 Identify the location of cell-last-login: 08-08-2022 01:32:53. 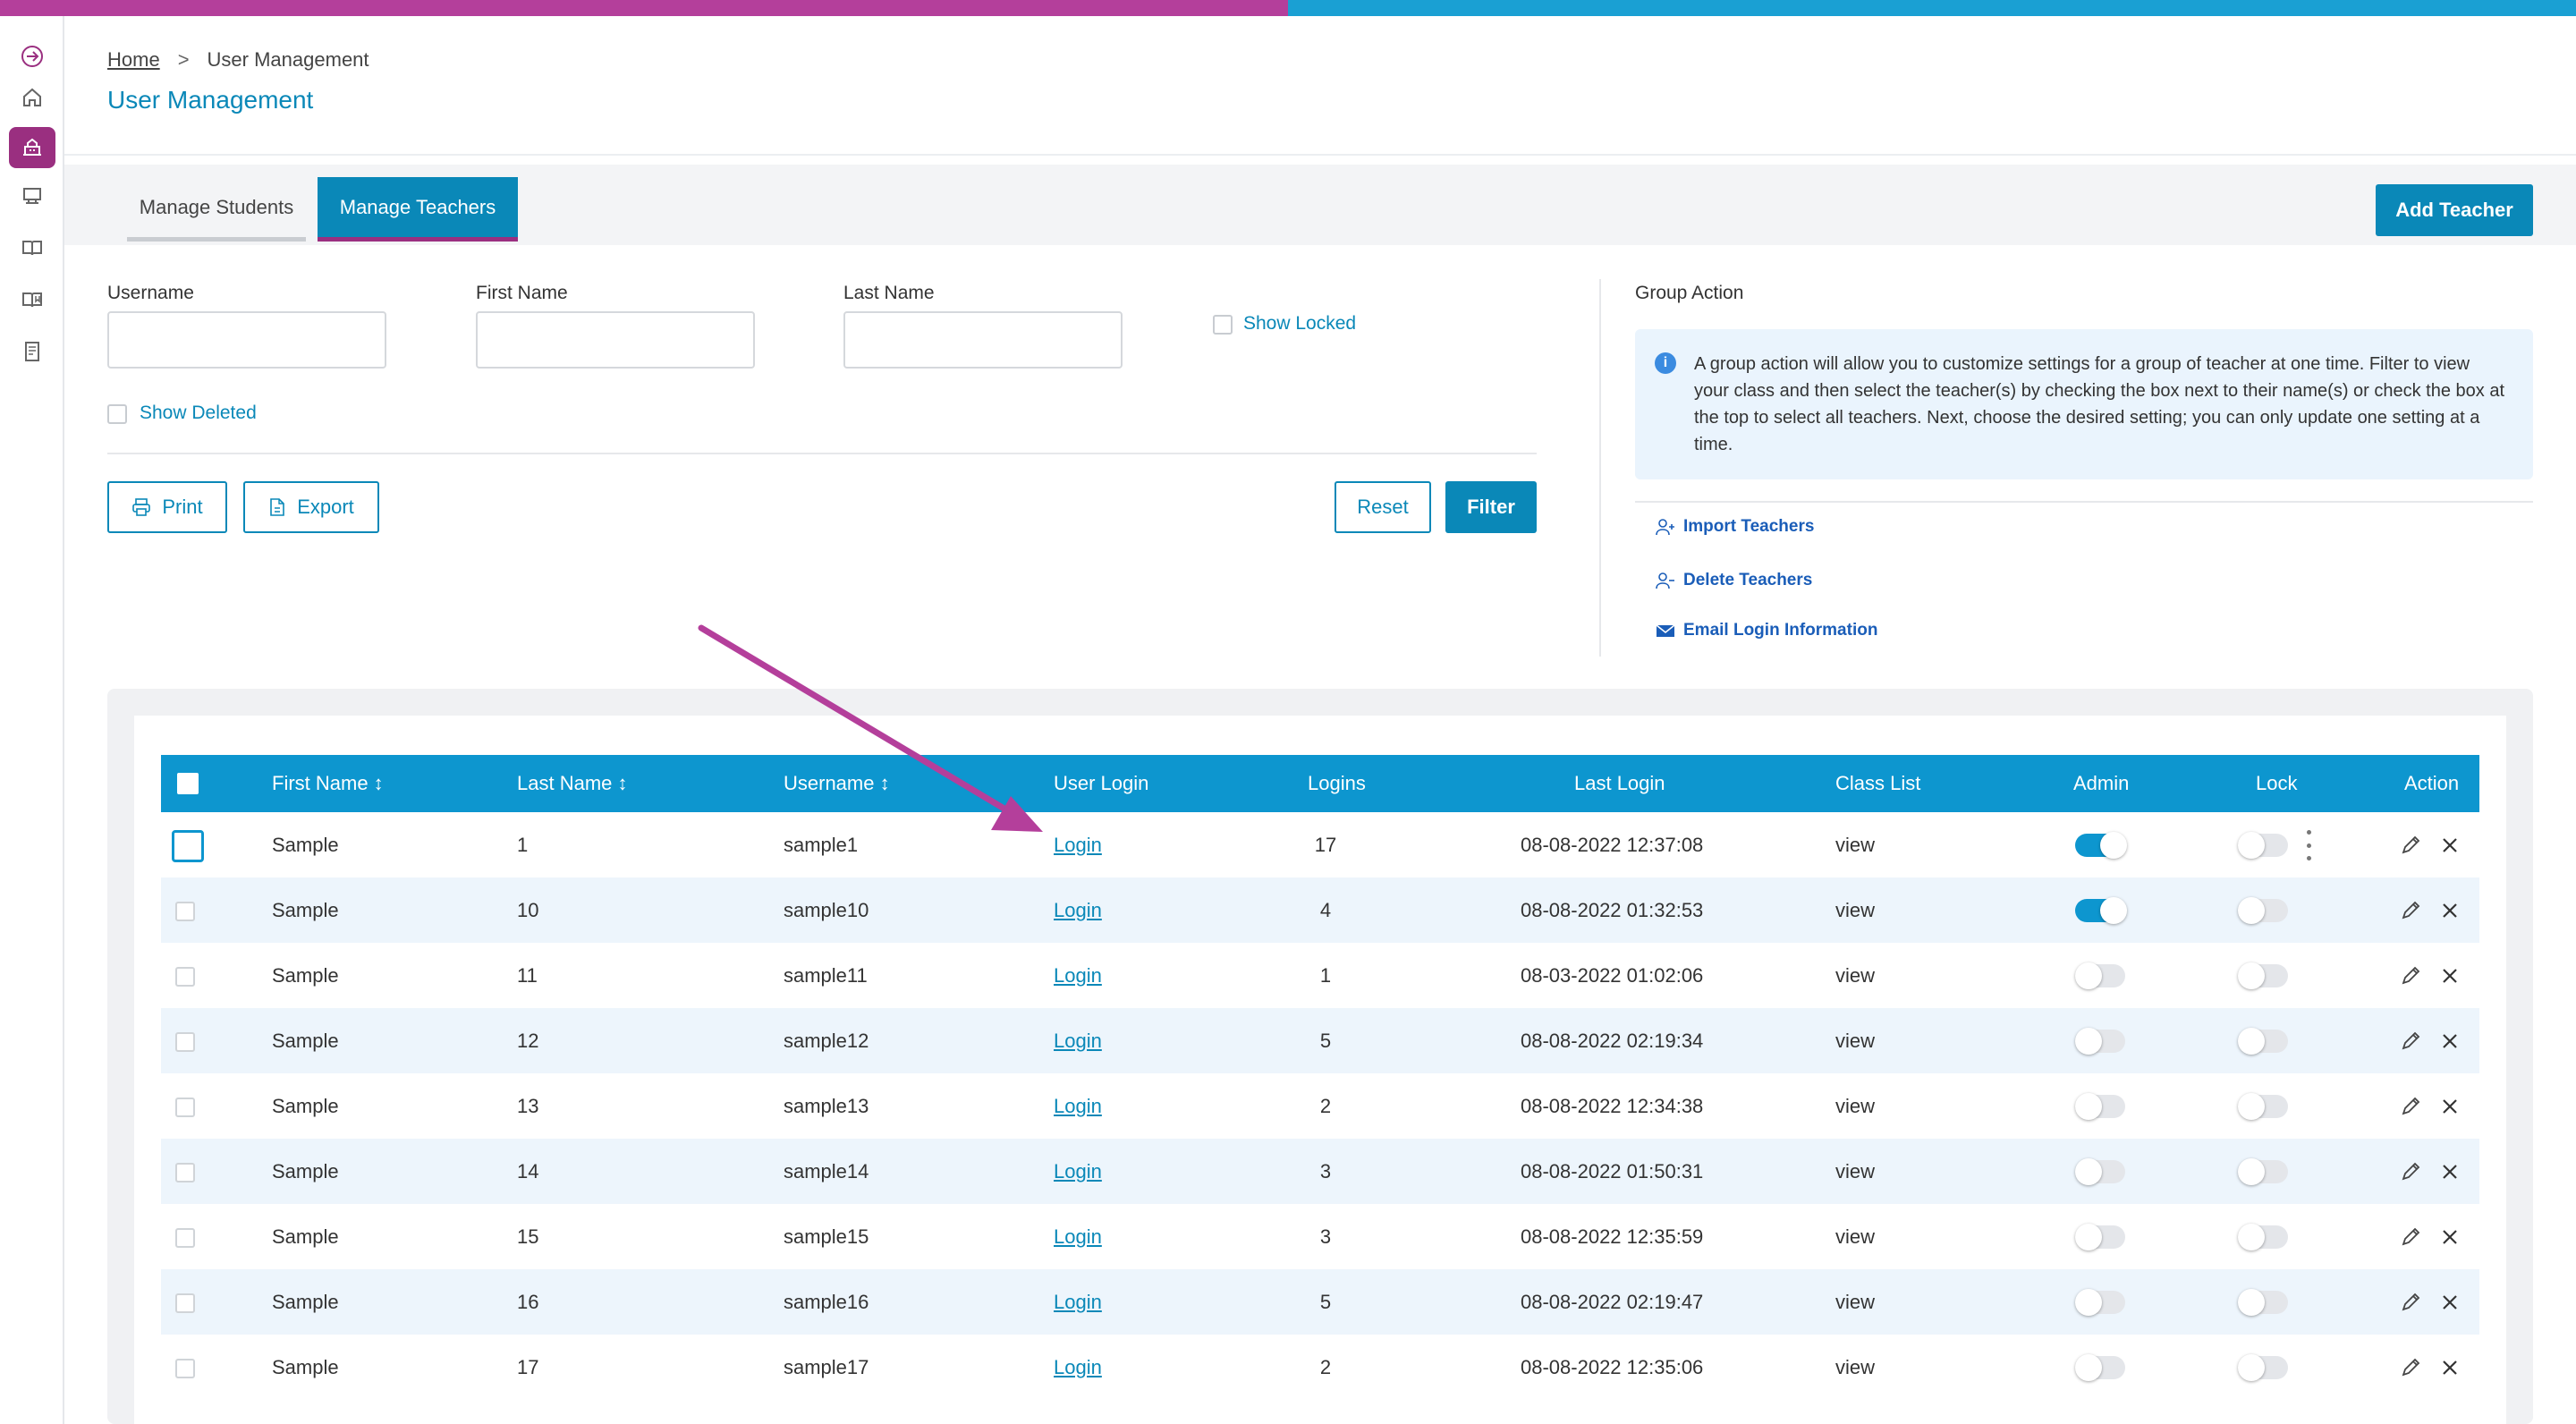
(1612, 909).